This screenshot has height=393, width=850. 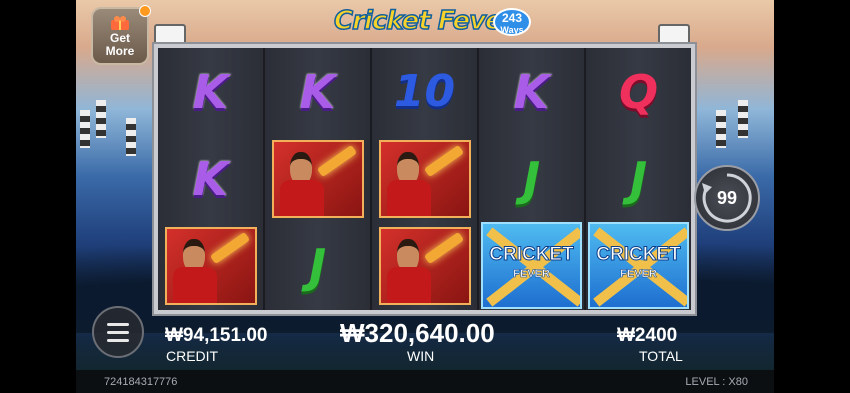 I want to click on gift-icon, so click(x=120, y=23).